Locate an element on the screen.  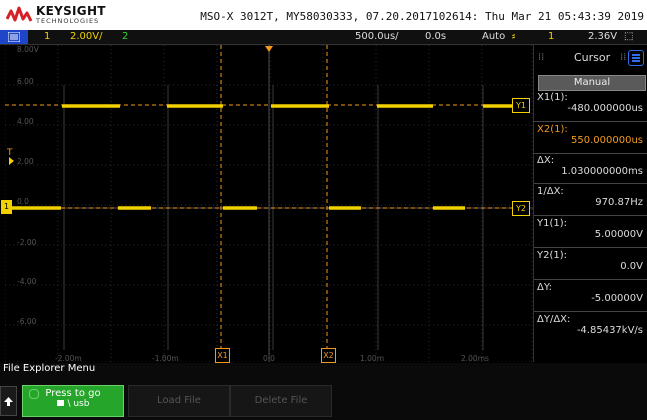
y2-label: Y2(1): is located at coordinates (552, 255).